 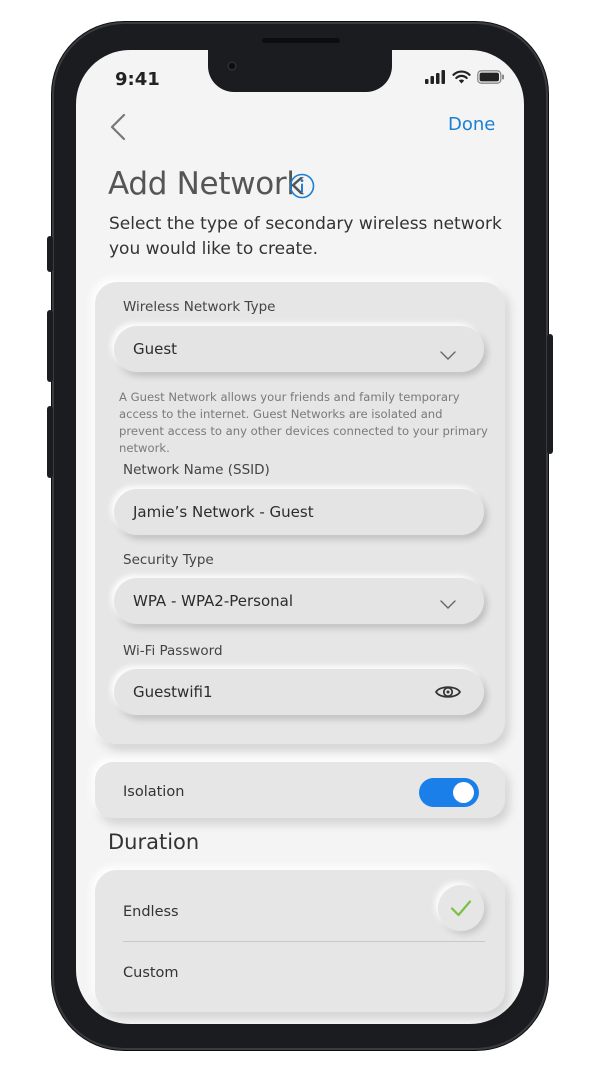 What do you see at coordinates (299, 692) in the screenshot?
I see `password-input: Guestwifi1` at bounding box center [299, 692].